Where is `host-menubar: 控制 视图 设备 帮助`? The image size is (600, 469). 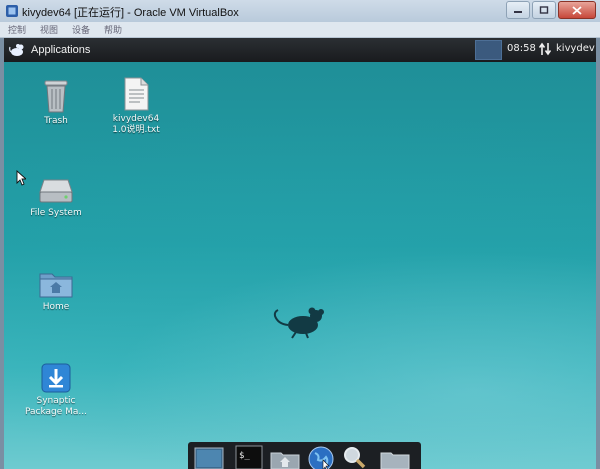
host-menubar: 控制 视图 设备 帮助 is located at coordinates (300, 30).